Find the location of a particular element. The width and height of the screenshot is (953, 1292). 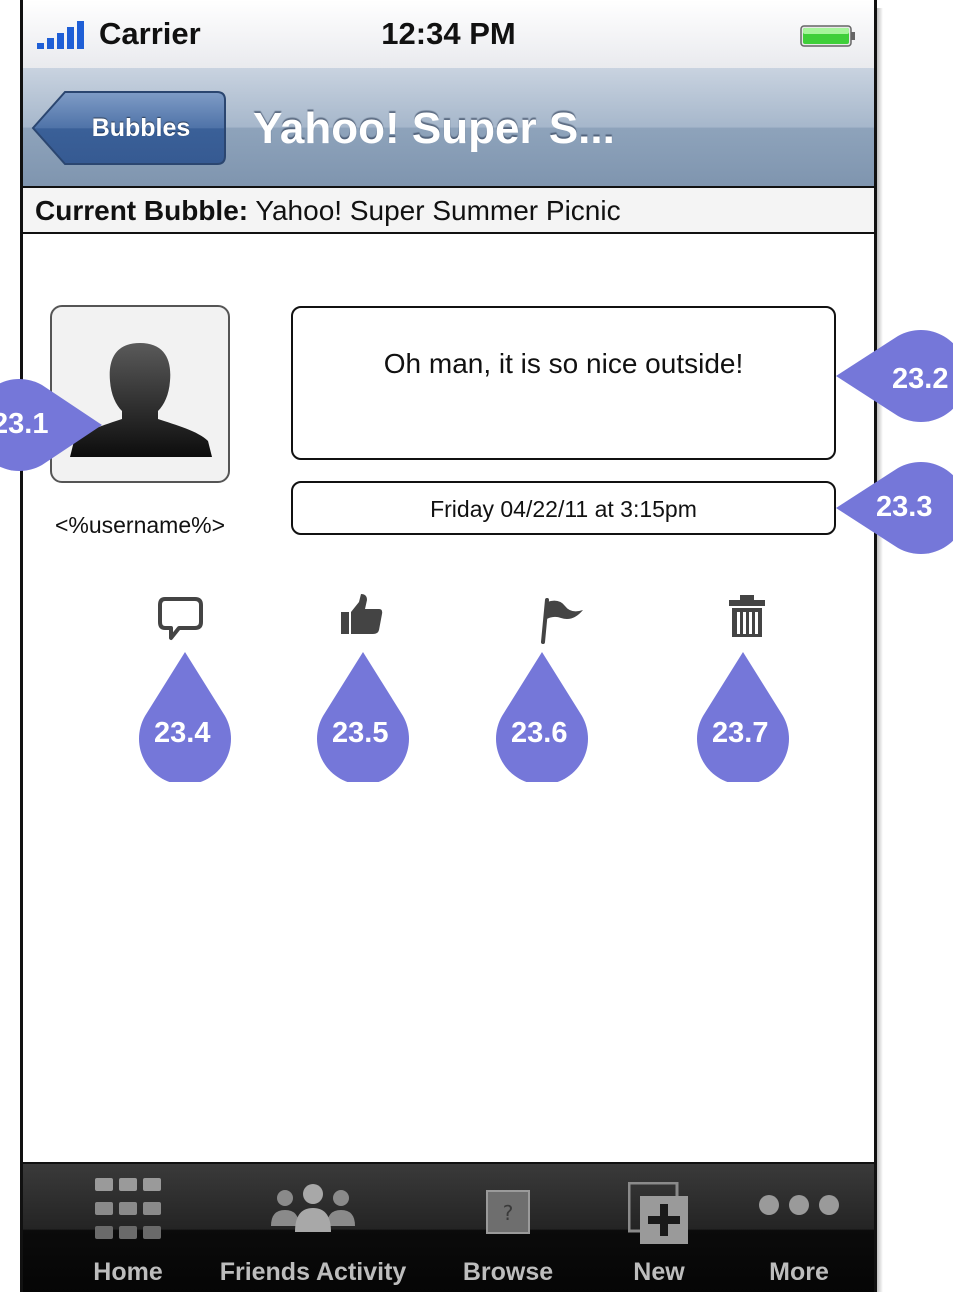

tab-bar: Home Friends Activity ? Browse New More is located at coordinates (448, 1227).